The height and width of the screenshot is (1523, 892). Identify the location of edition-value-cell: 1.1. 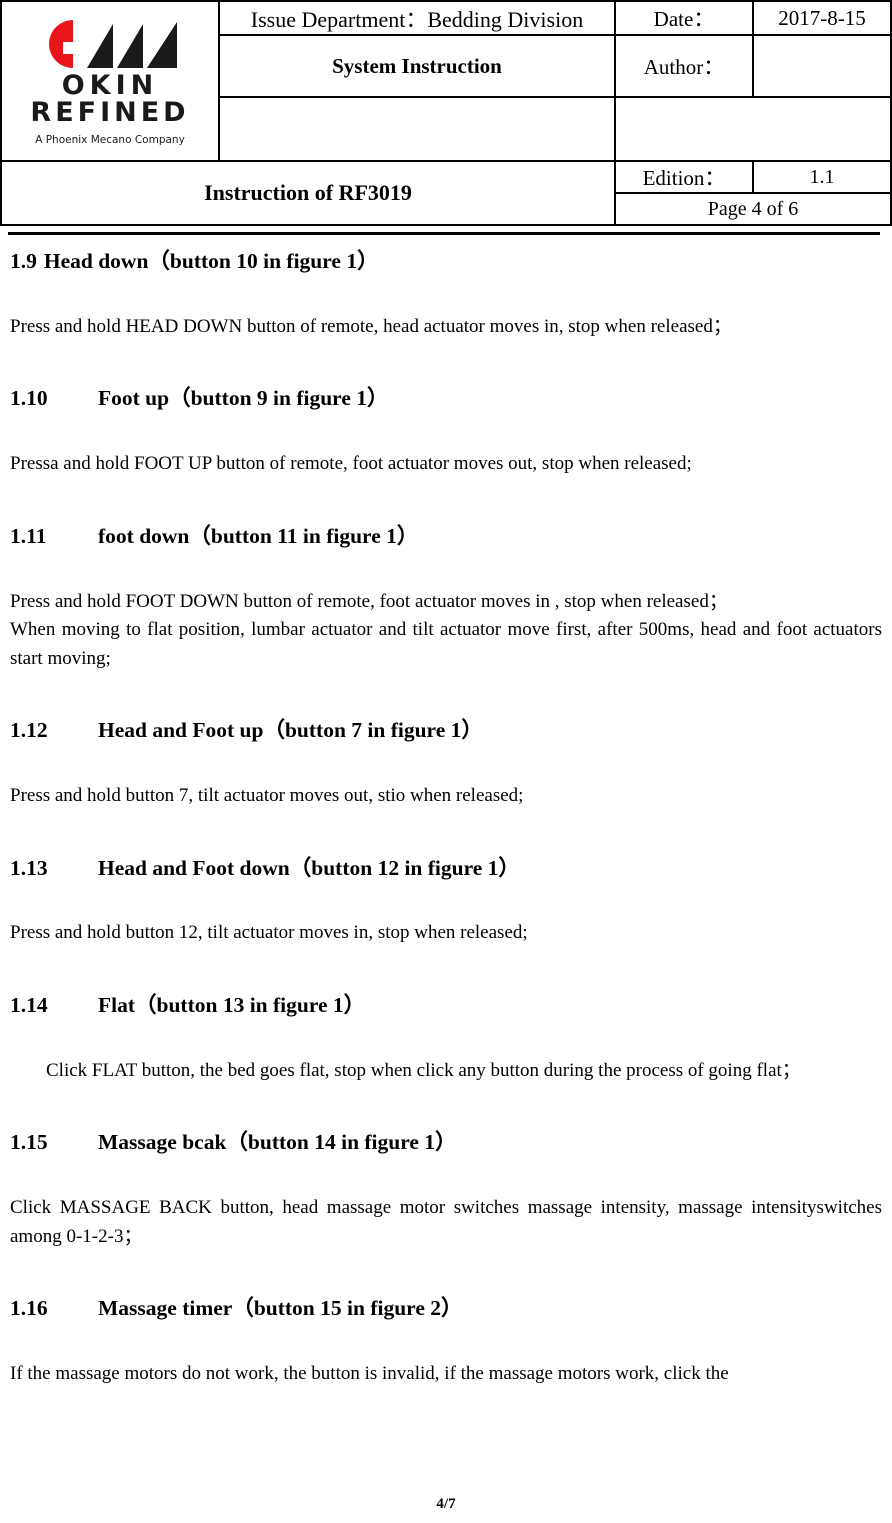
(822, 177).